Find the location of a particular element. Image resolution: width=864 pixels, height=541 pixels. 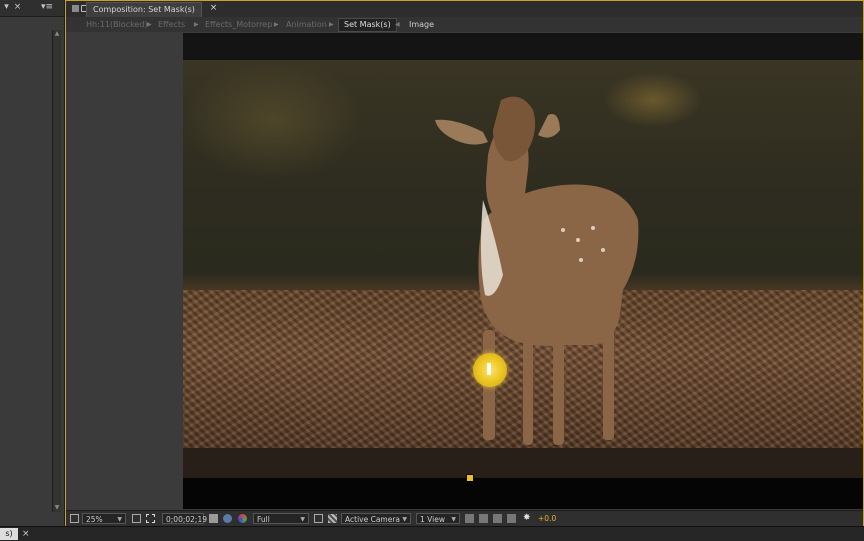

mouse-cursor-highlight is located at coordinates (490, 370).